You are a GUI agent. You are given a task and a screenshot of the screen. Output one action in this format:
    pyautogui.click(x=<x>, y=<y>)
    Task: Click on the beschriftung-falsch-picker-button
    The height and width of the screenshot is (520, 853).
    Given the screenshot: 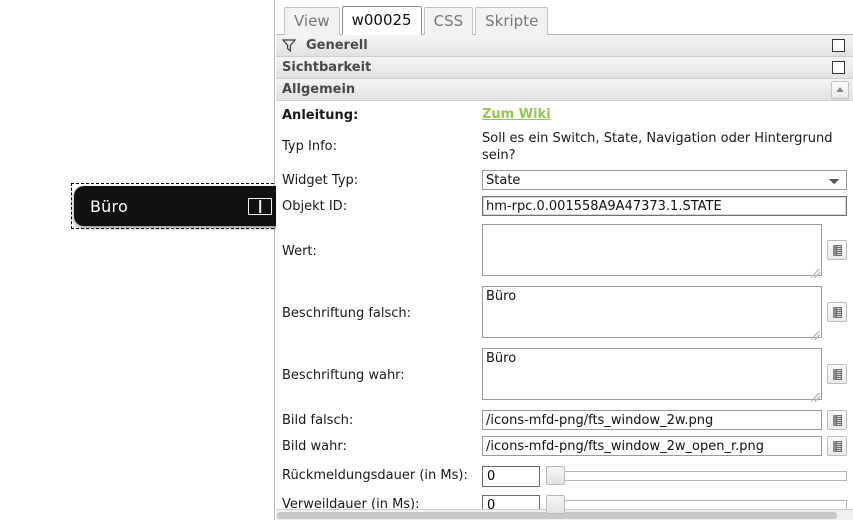 What is the action you would take?
    pyautogui.click(x=837, y=312)
    